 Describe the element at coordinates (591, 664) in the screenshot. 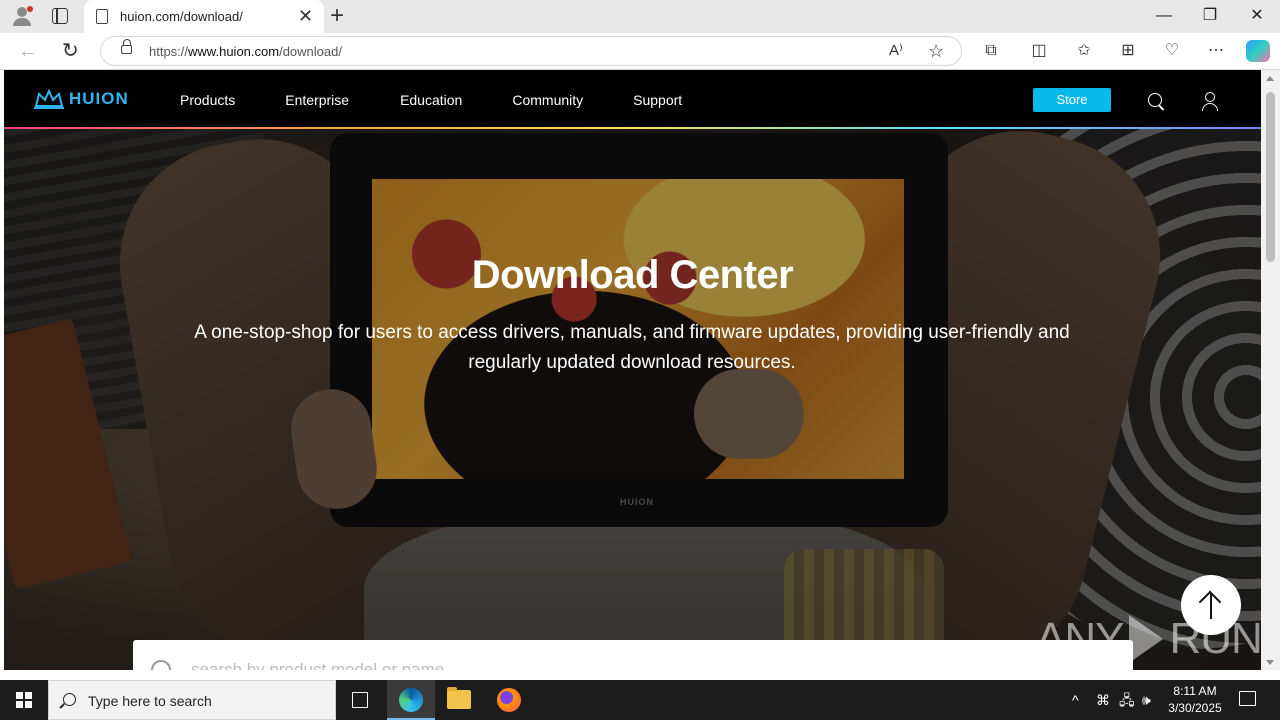

I see `product-search-input` at that location.